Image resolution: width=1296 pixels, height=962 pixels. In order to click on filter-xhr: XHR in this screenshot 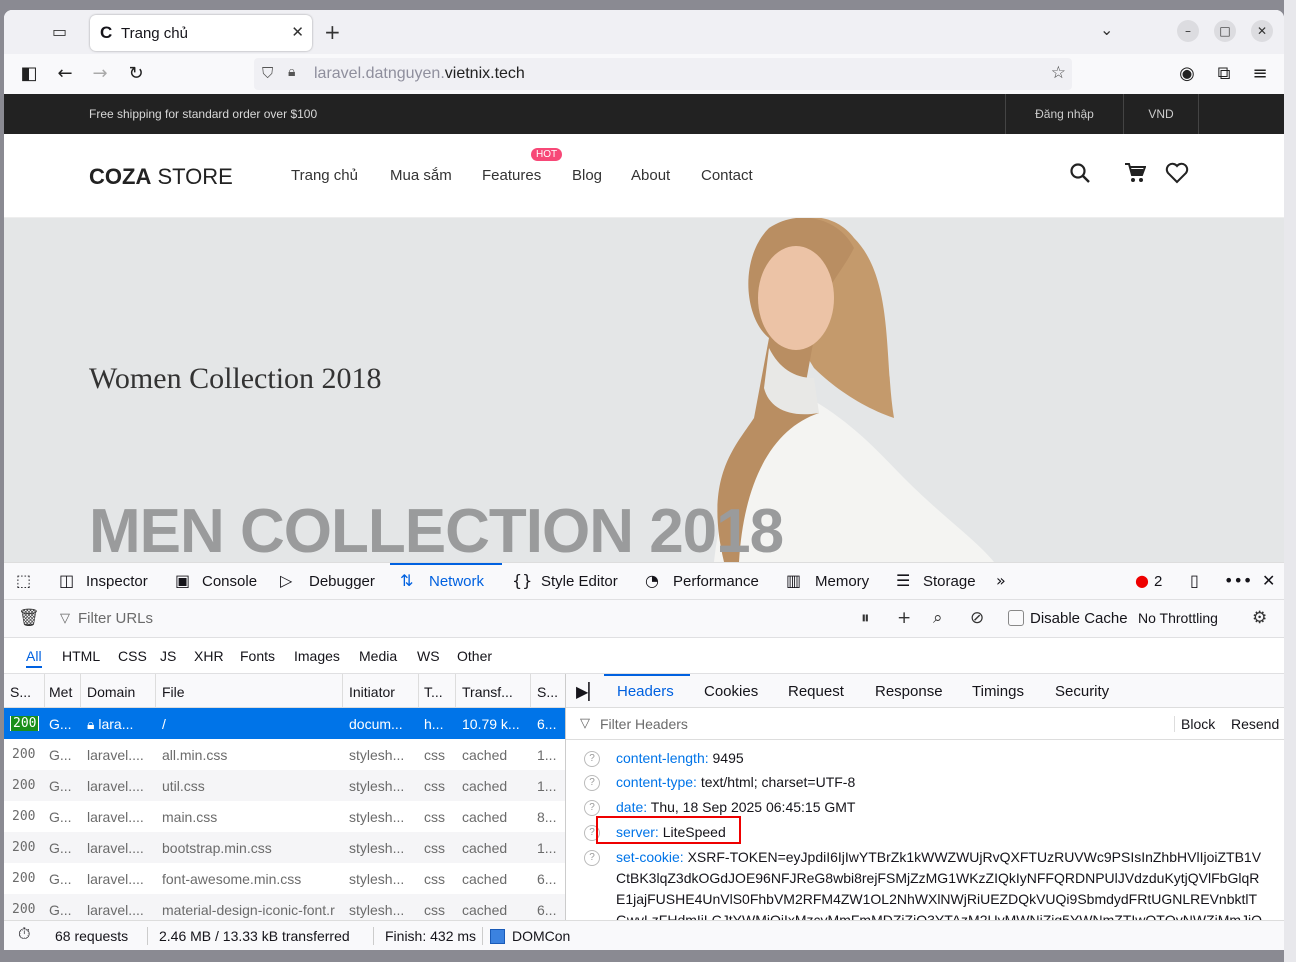, I will do `click(209, 656)`.